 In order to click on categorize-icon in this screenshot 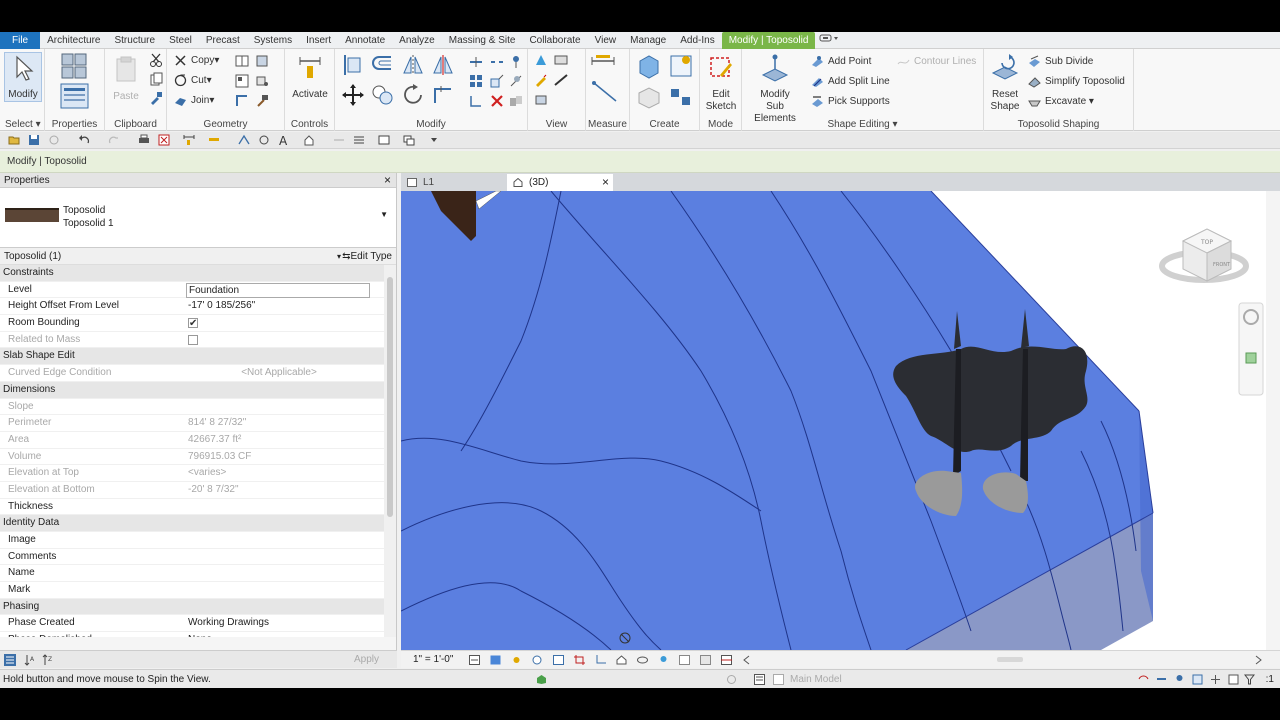, I will do `click(10, 660)`.